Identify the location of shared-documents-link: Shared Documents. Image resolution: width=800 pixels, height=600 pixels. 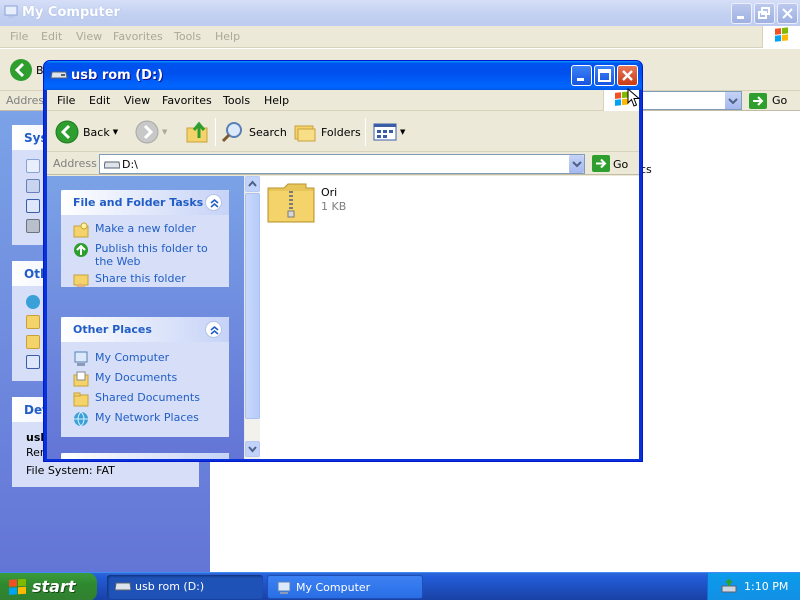
(148, 399).